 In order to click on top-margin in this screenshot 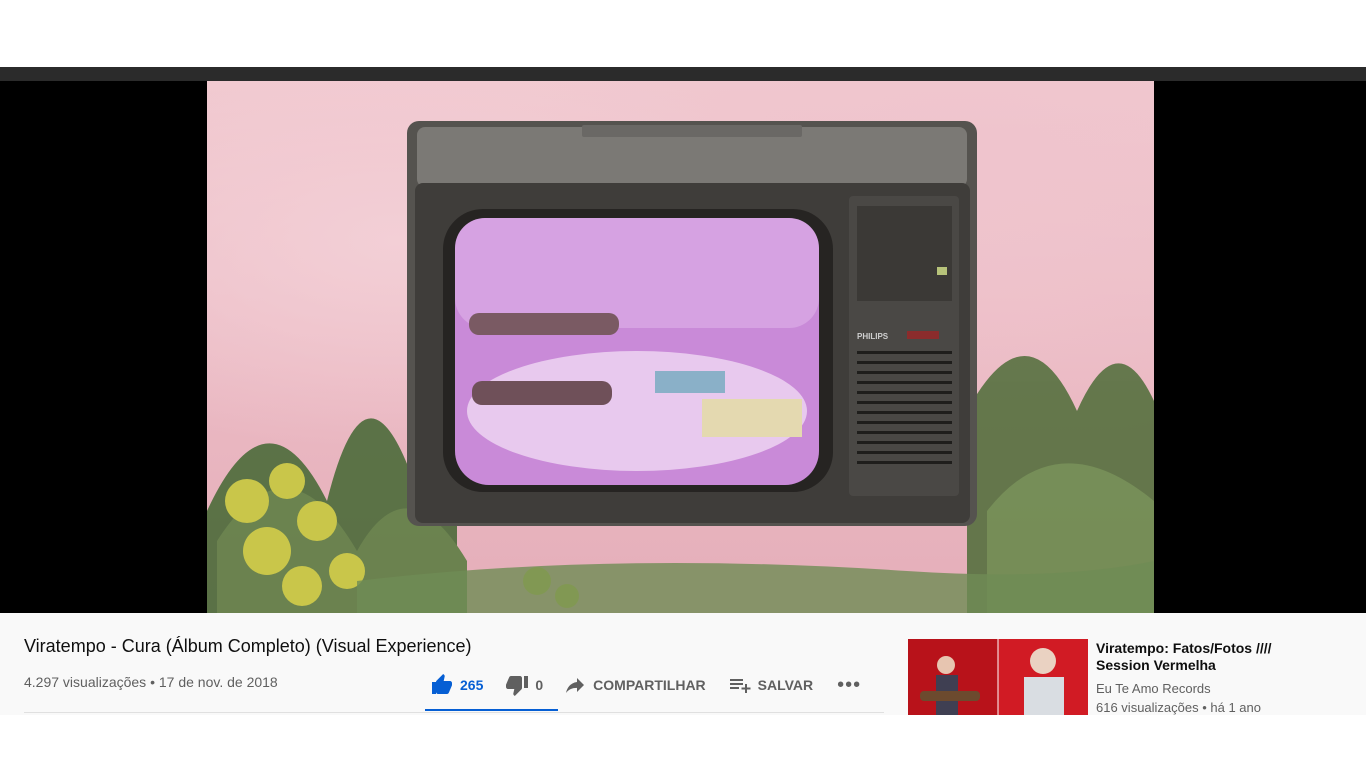, I will do `click(683, 33)`.